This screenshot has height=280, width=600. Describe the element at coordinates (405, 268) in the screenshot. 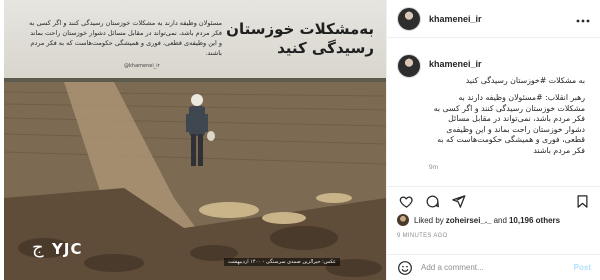

I see `emoji-icon` at that location.